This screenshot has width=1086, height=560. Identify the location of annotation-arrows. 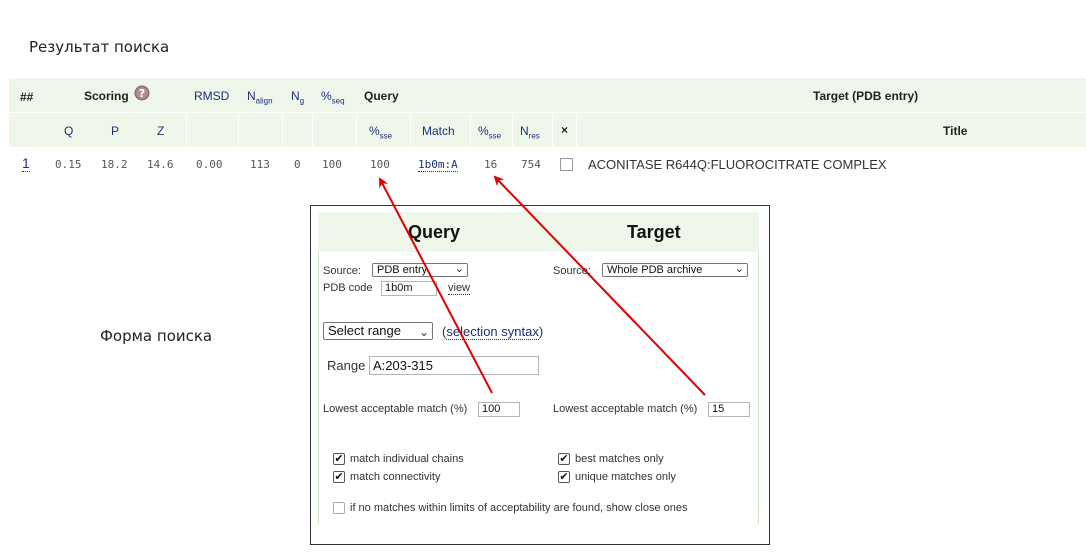
(542, 285).